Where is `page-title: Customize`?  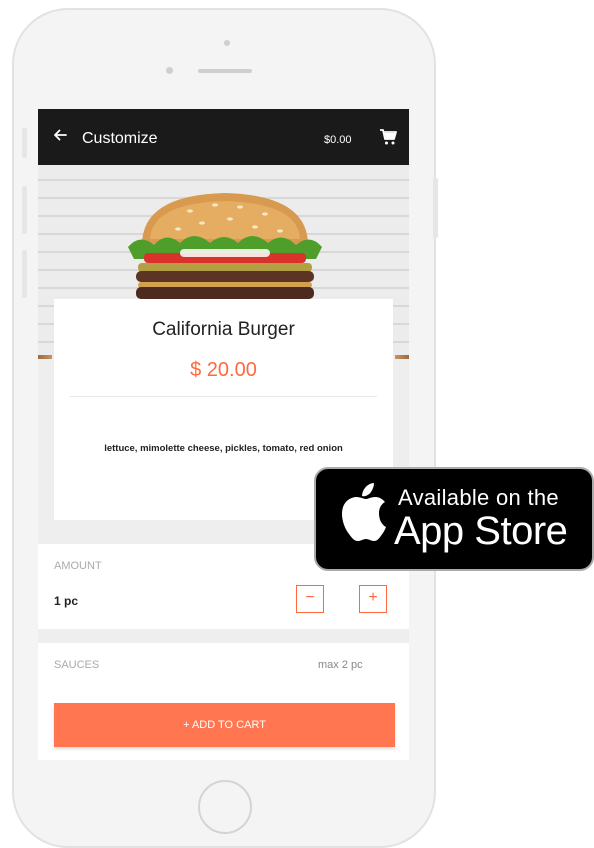 page-title: Customize is located at coordinates (120, 138).